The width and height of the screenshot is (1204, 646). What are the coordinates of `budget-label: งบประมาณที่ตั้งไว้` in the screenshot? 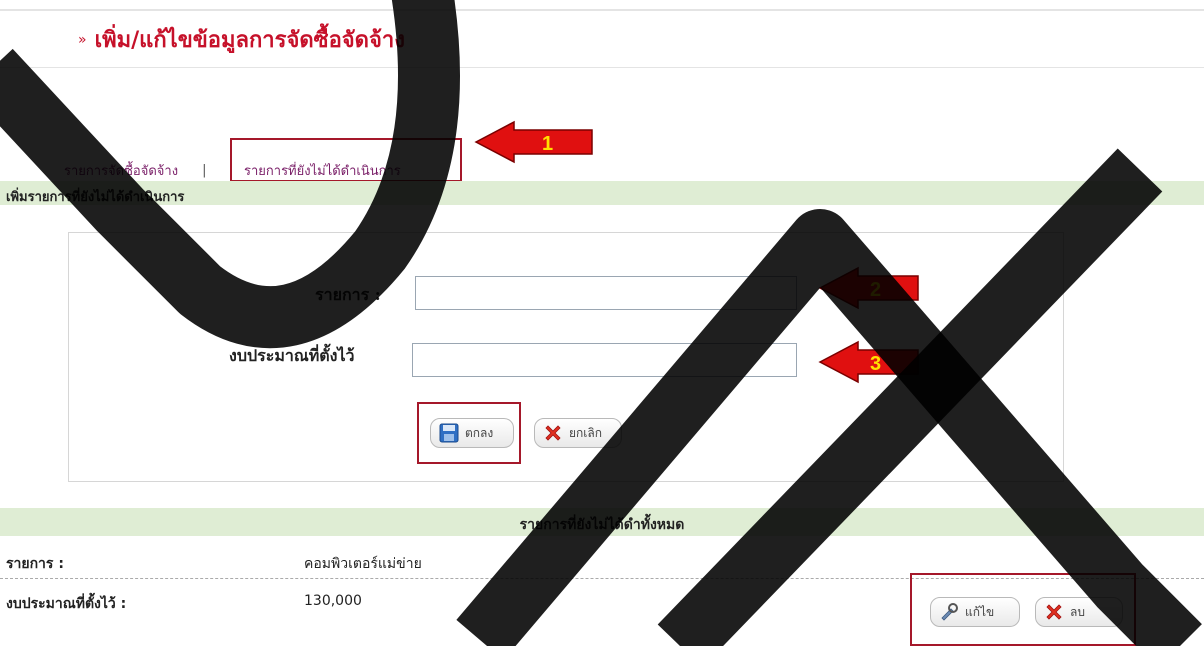 It's located at (292, 355).